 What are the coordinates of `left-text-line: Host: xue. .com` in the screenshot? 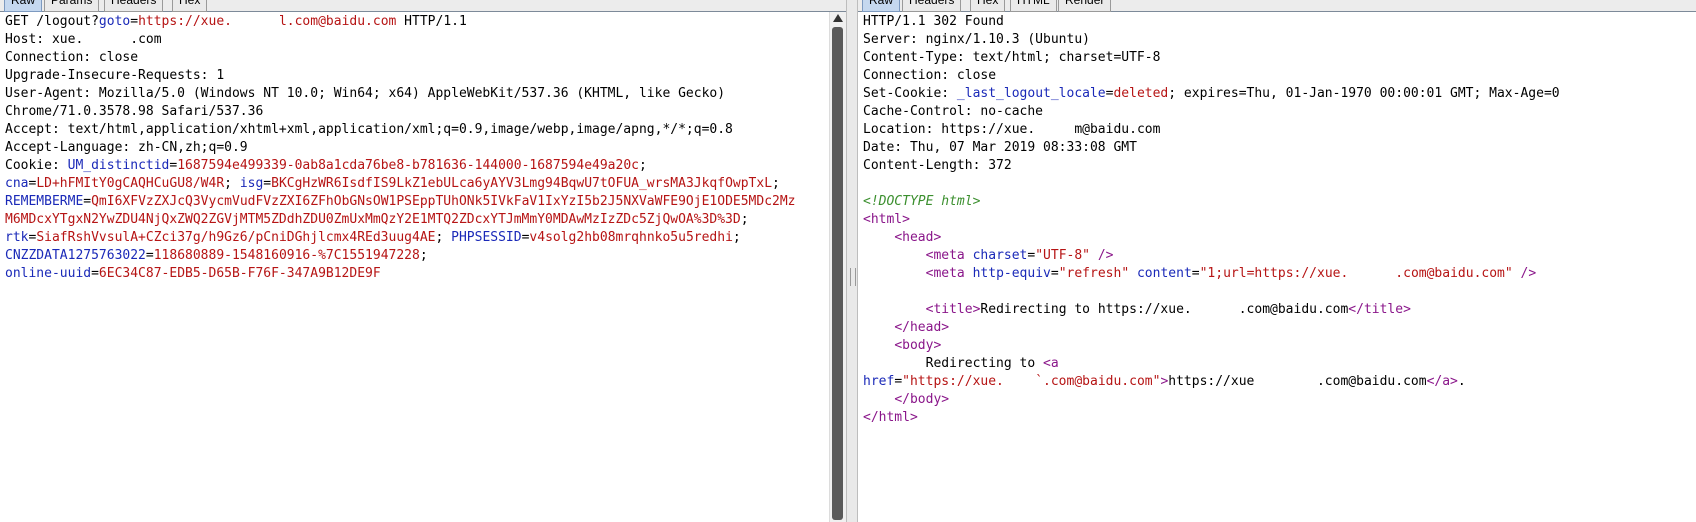 It's located at (423, 40).